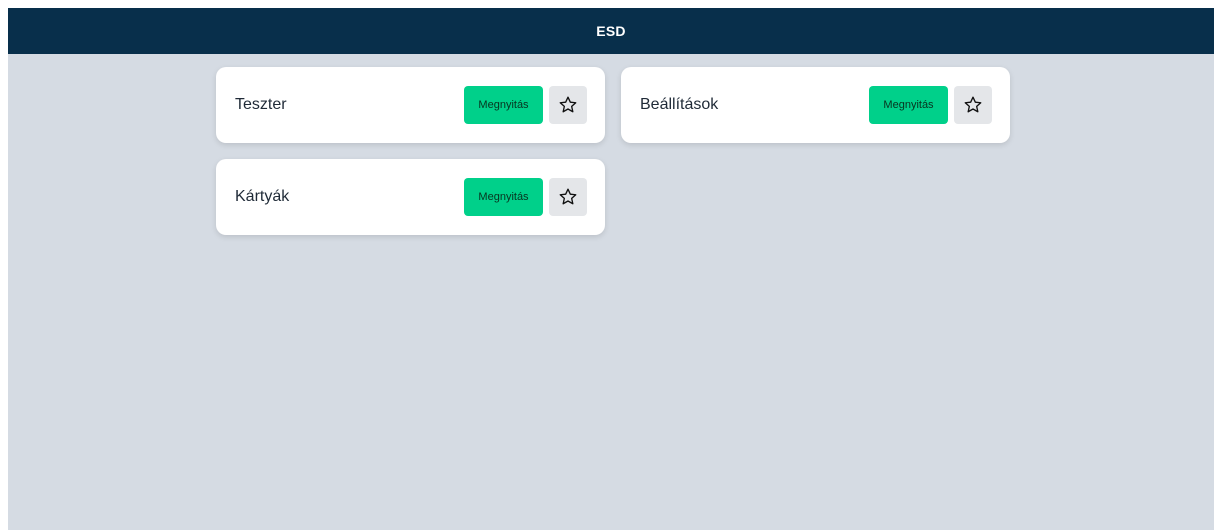  What do you see at coordinates (410, 105) in the screenshot?
I see `app-card-teszter: Teszter Megnyitás` at bounding box center [410, 105].